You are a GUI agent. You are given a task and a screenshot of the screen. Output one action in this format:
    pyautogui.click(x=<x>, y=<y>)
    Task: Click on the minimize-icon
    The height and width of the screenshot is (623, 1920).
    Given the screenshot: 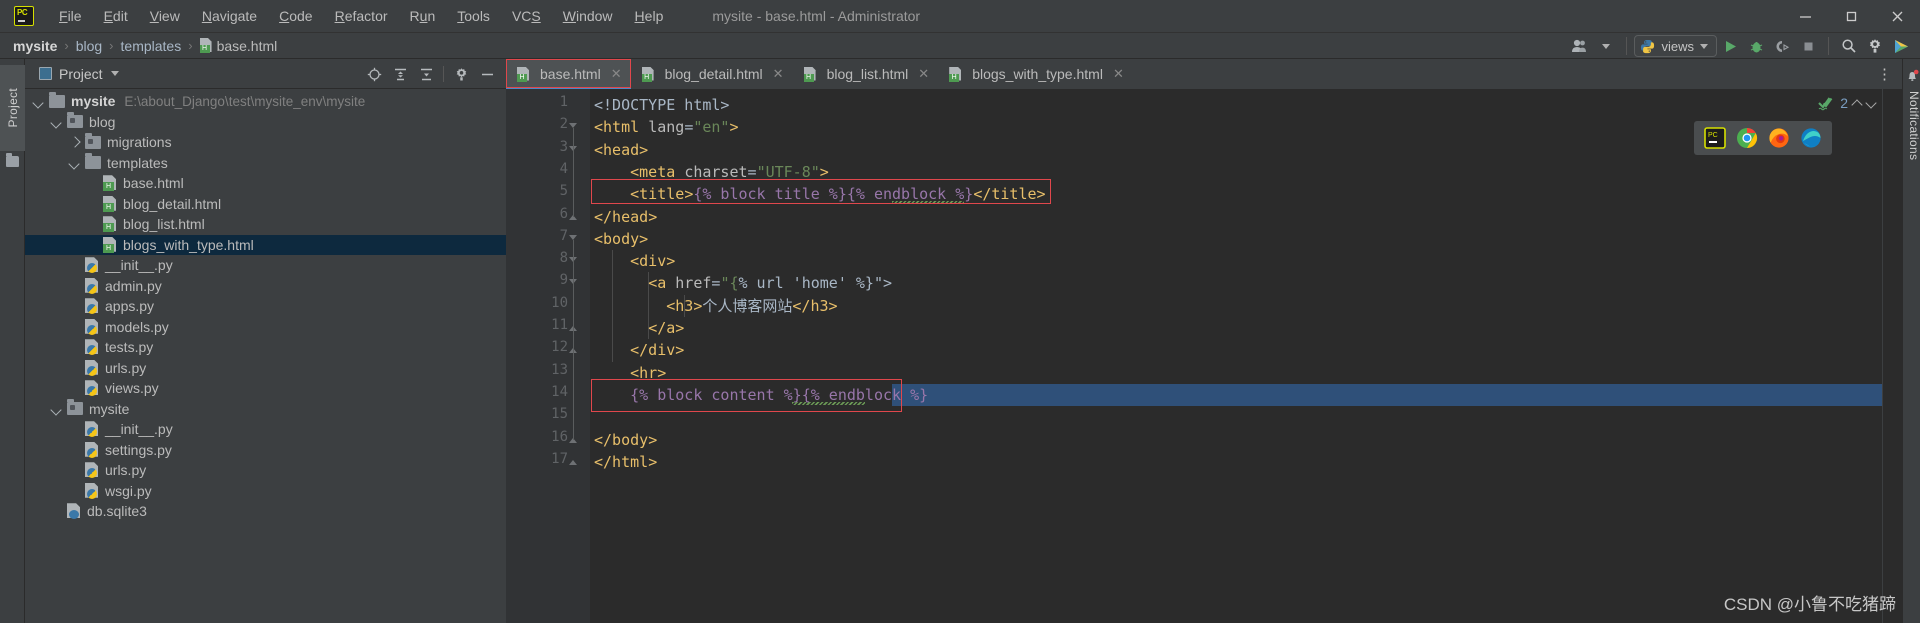 What is the action you would take?
    pyautogui.click(x=1805, y=16)
    